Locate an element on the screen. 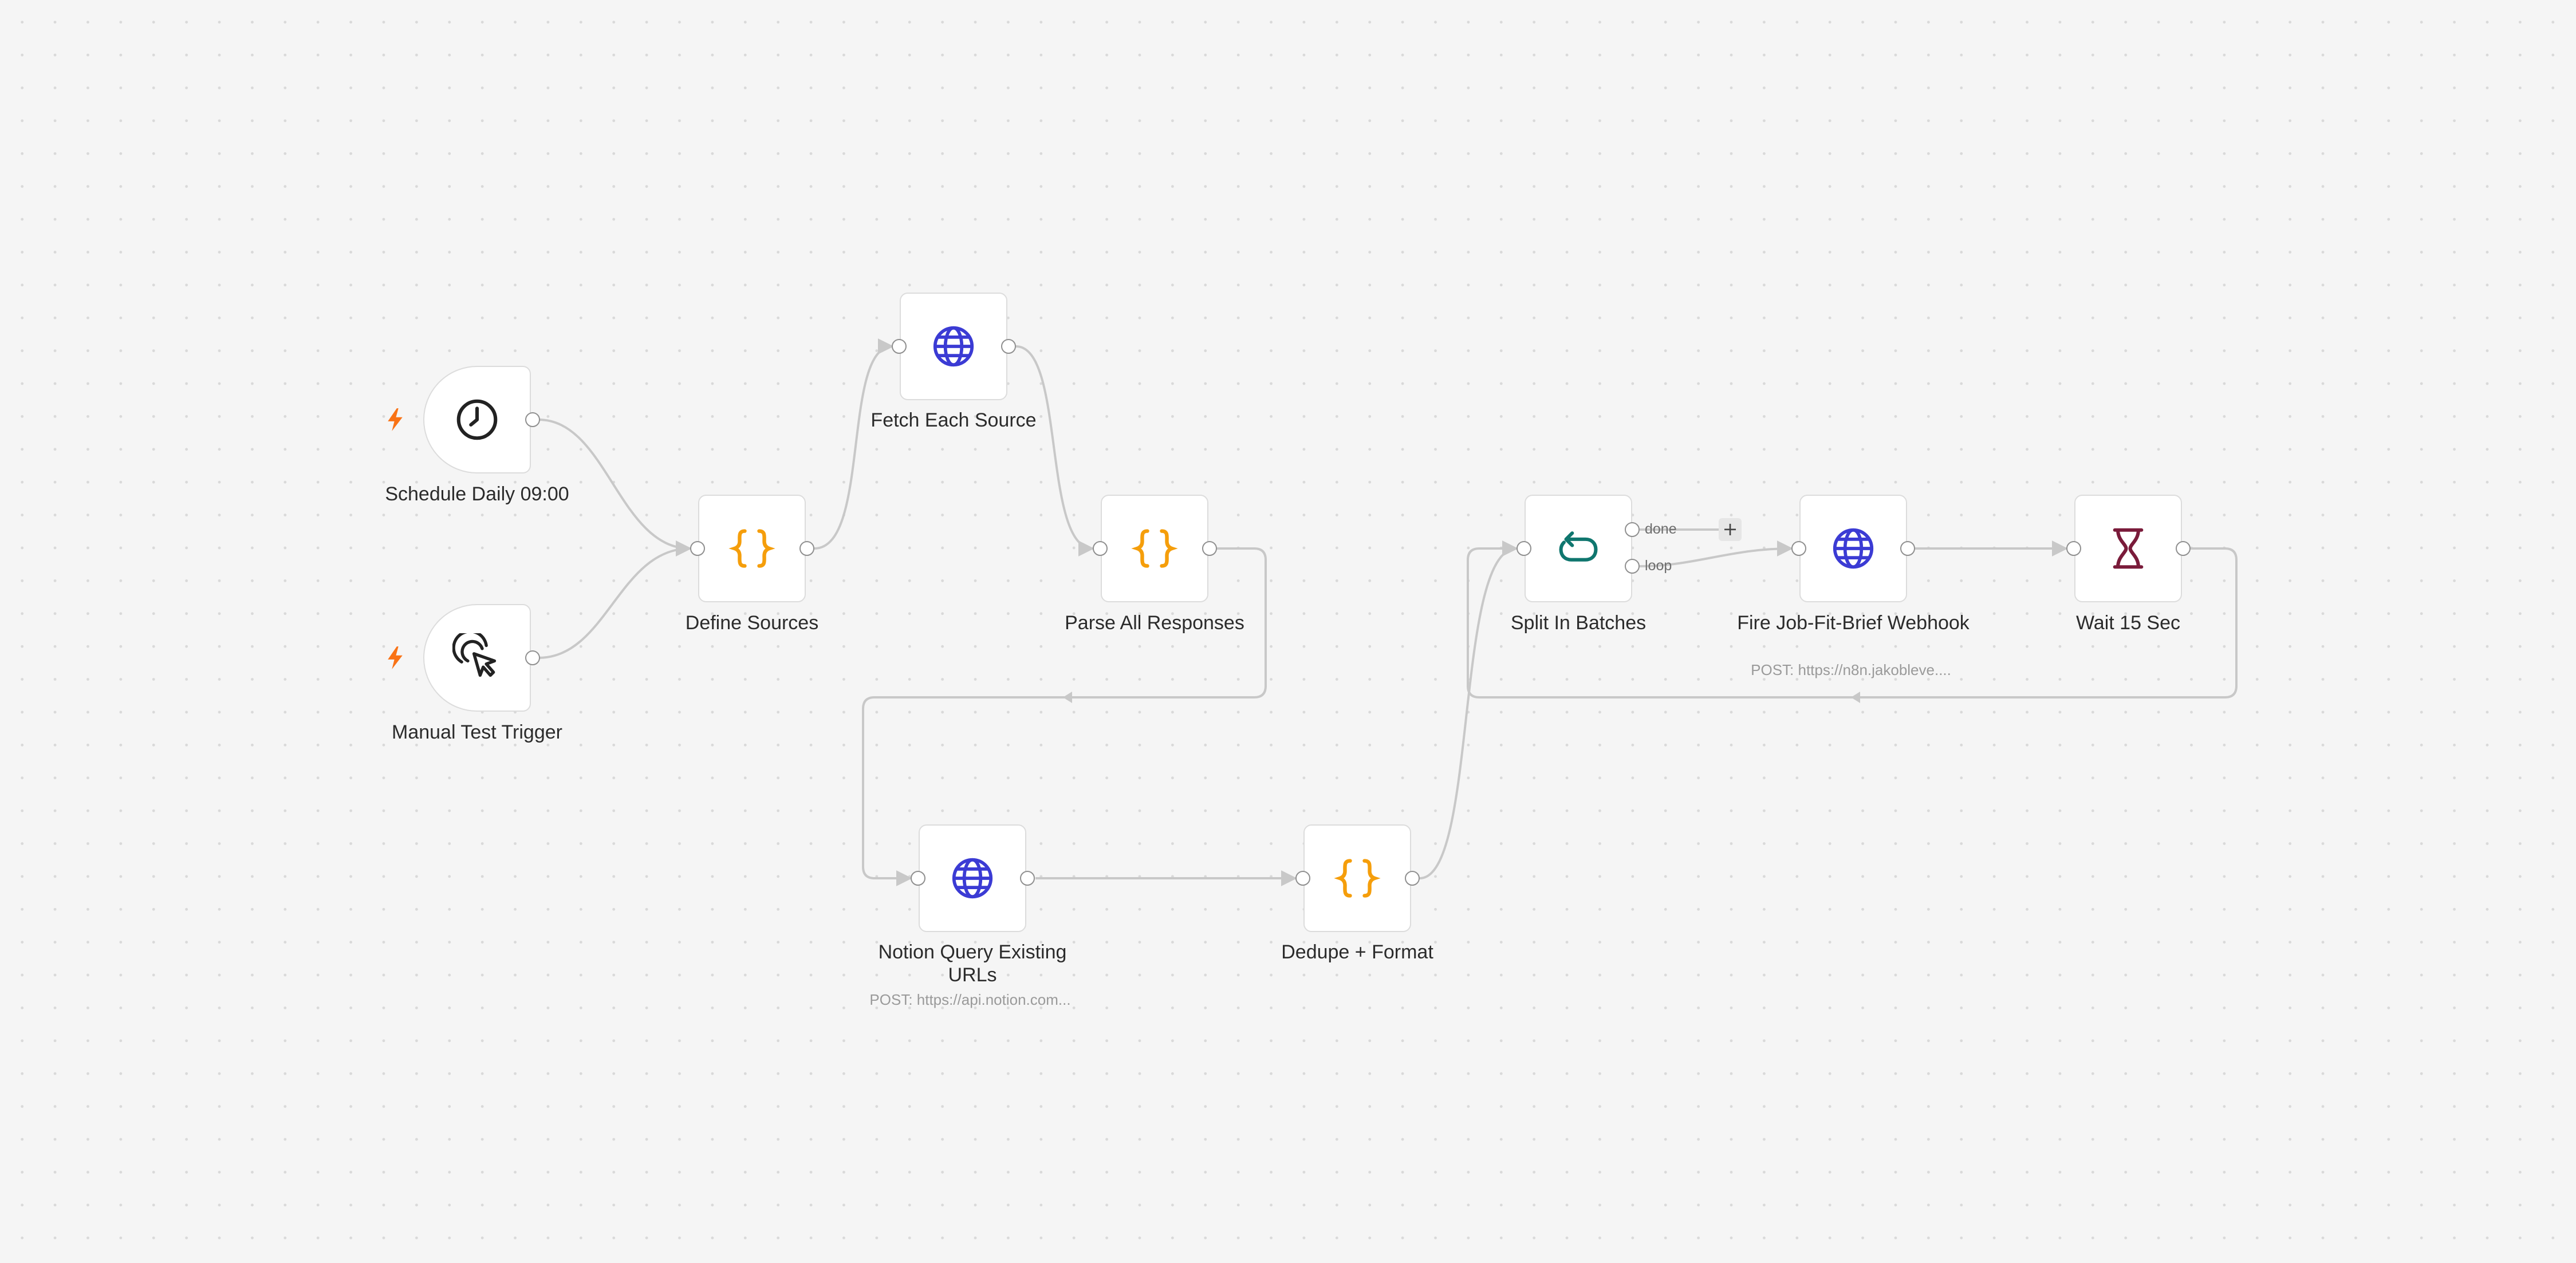  connection-define-to-fetch is located at coordinates (854, 444).